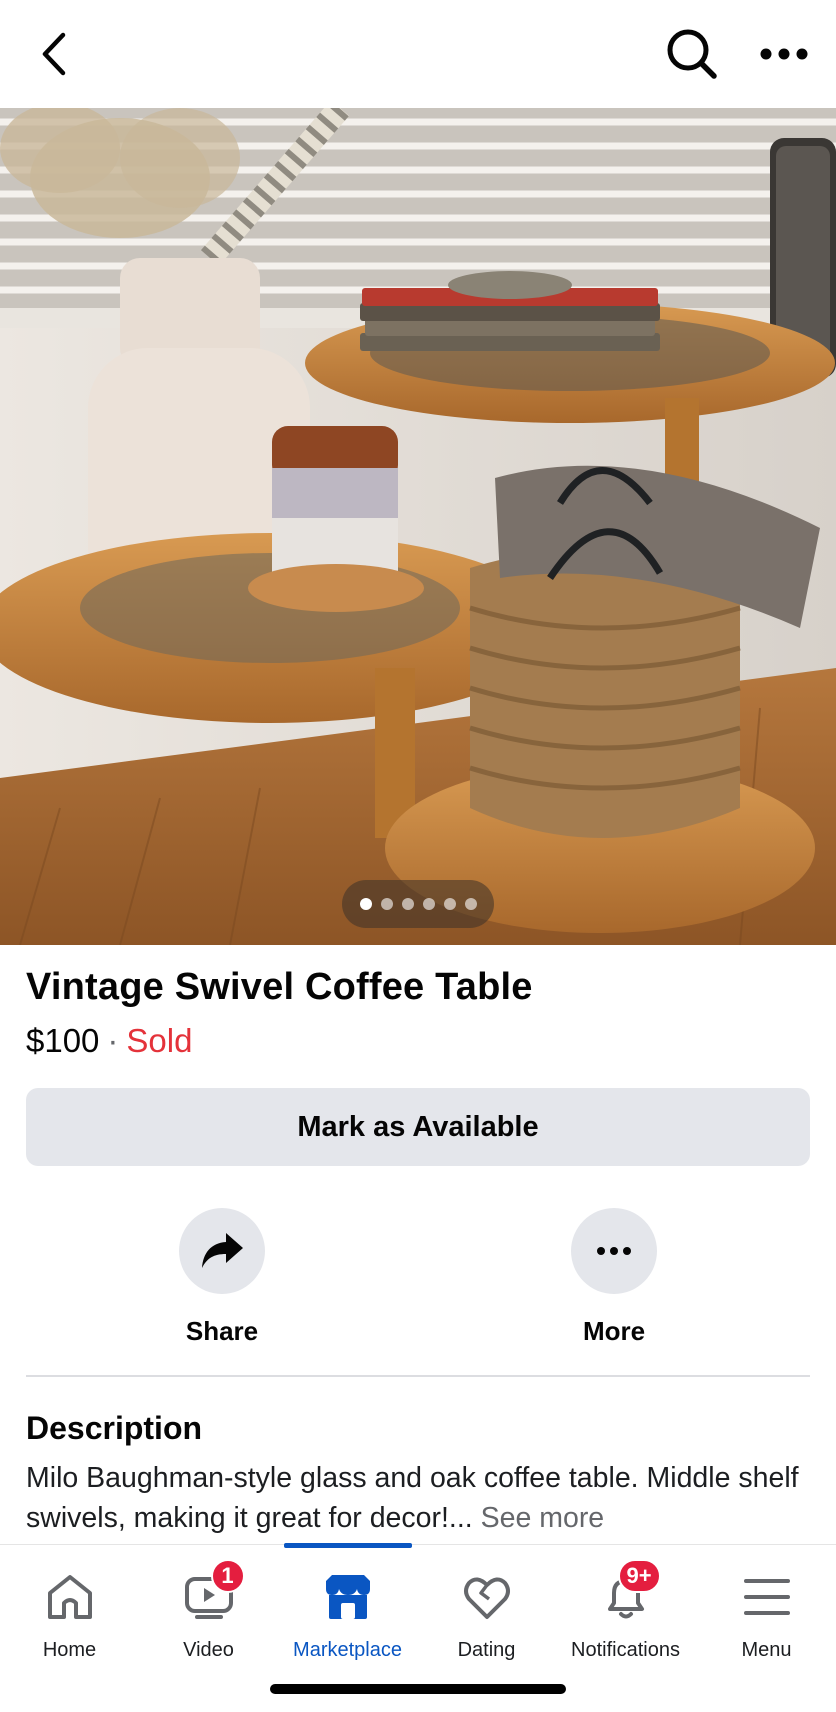  I want to click on nav-home: Home, so click(69, 1605).